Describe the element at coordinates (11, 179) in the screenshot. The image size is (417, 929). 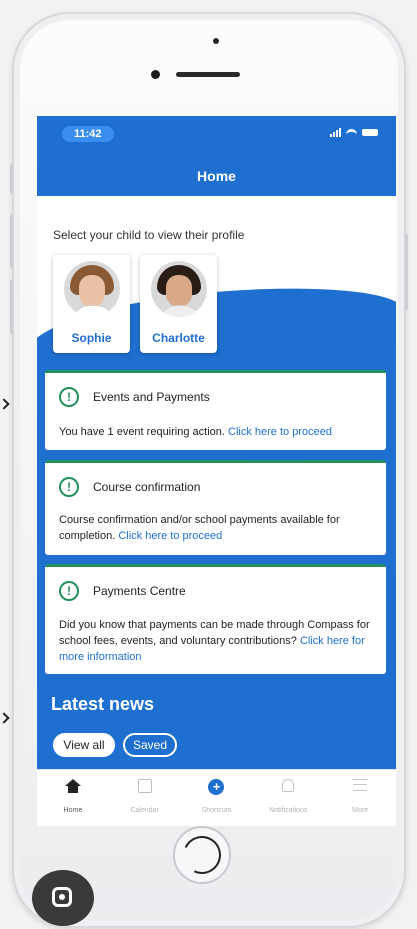
I see `mute-switch` at that location.